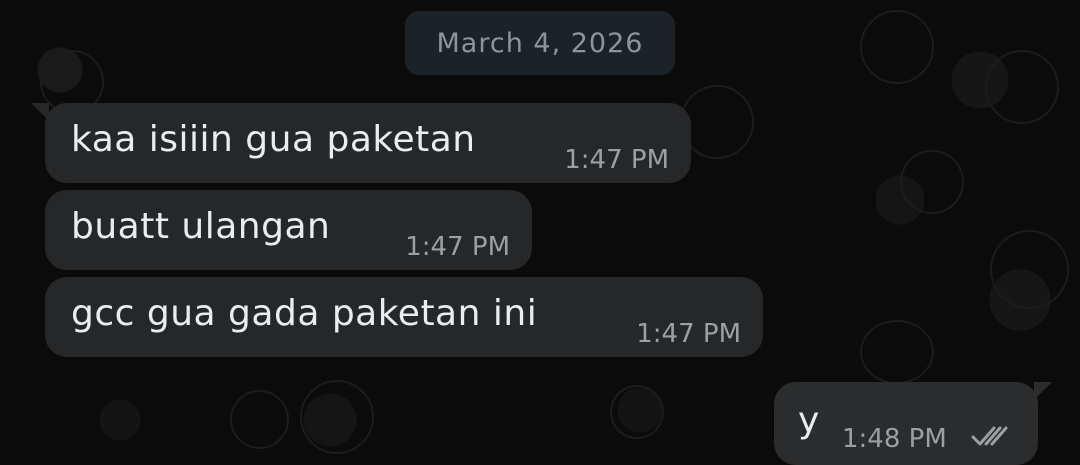 The image size is (1080, 465). I want to click on lock-doodle, so click(932, 182).